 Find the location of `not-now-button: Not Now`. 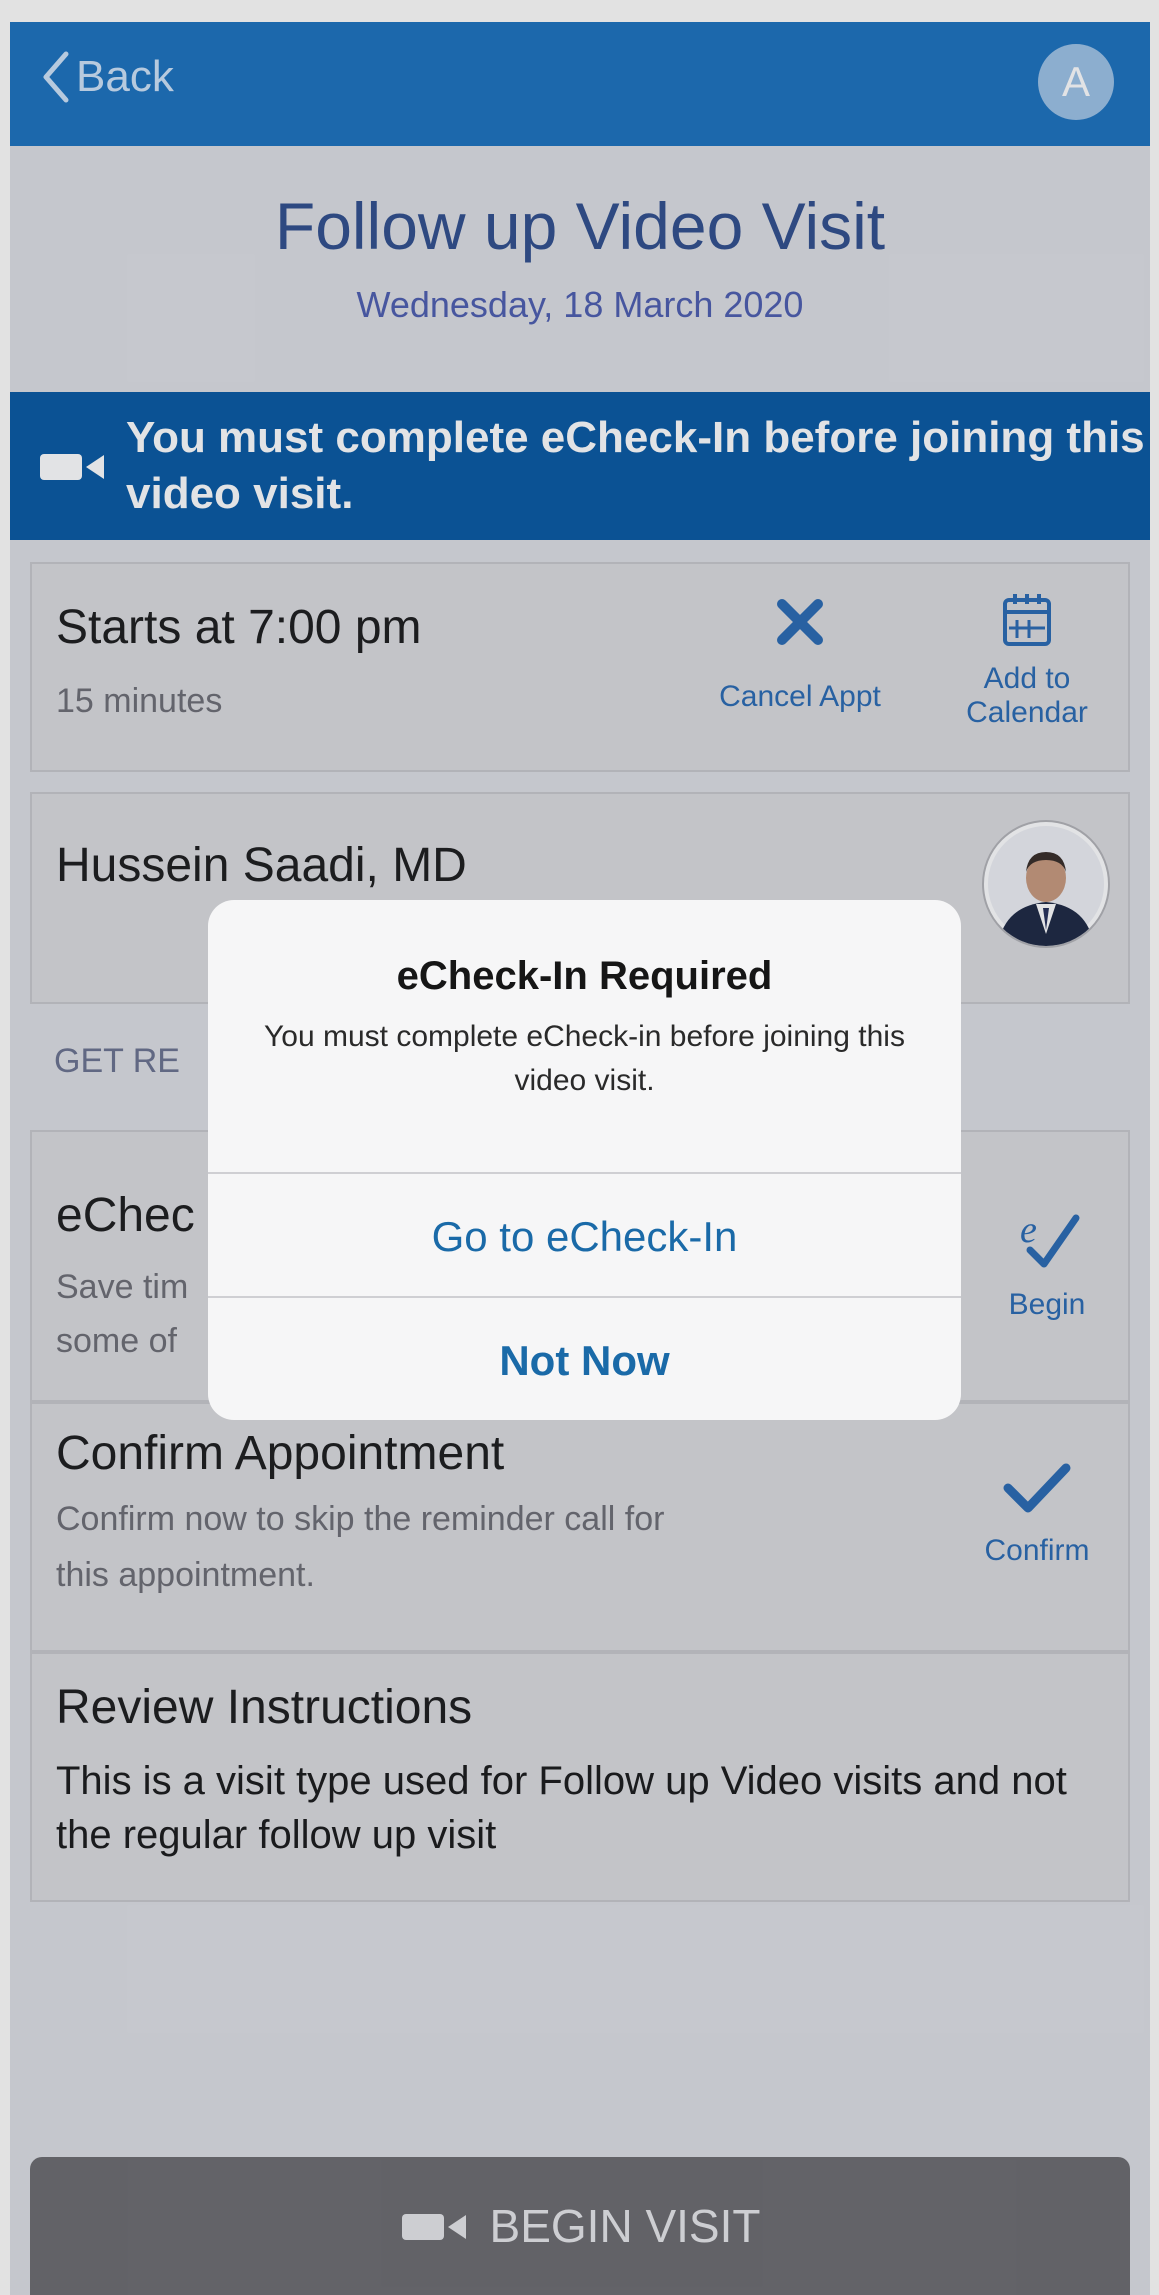

not-now-button: Not Now is located at coordinates (584, 1358).